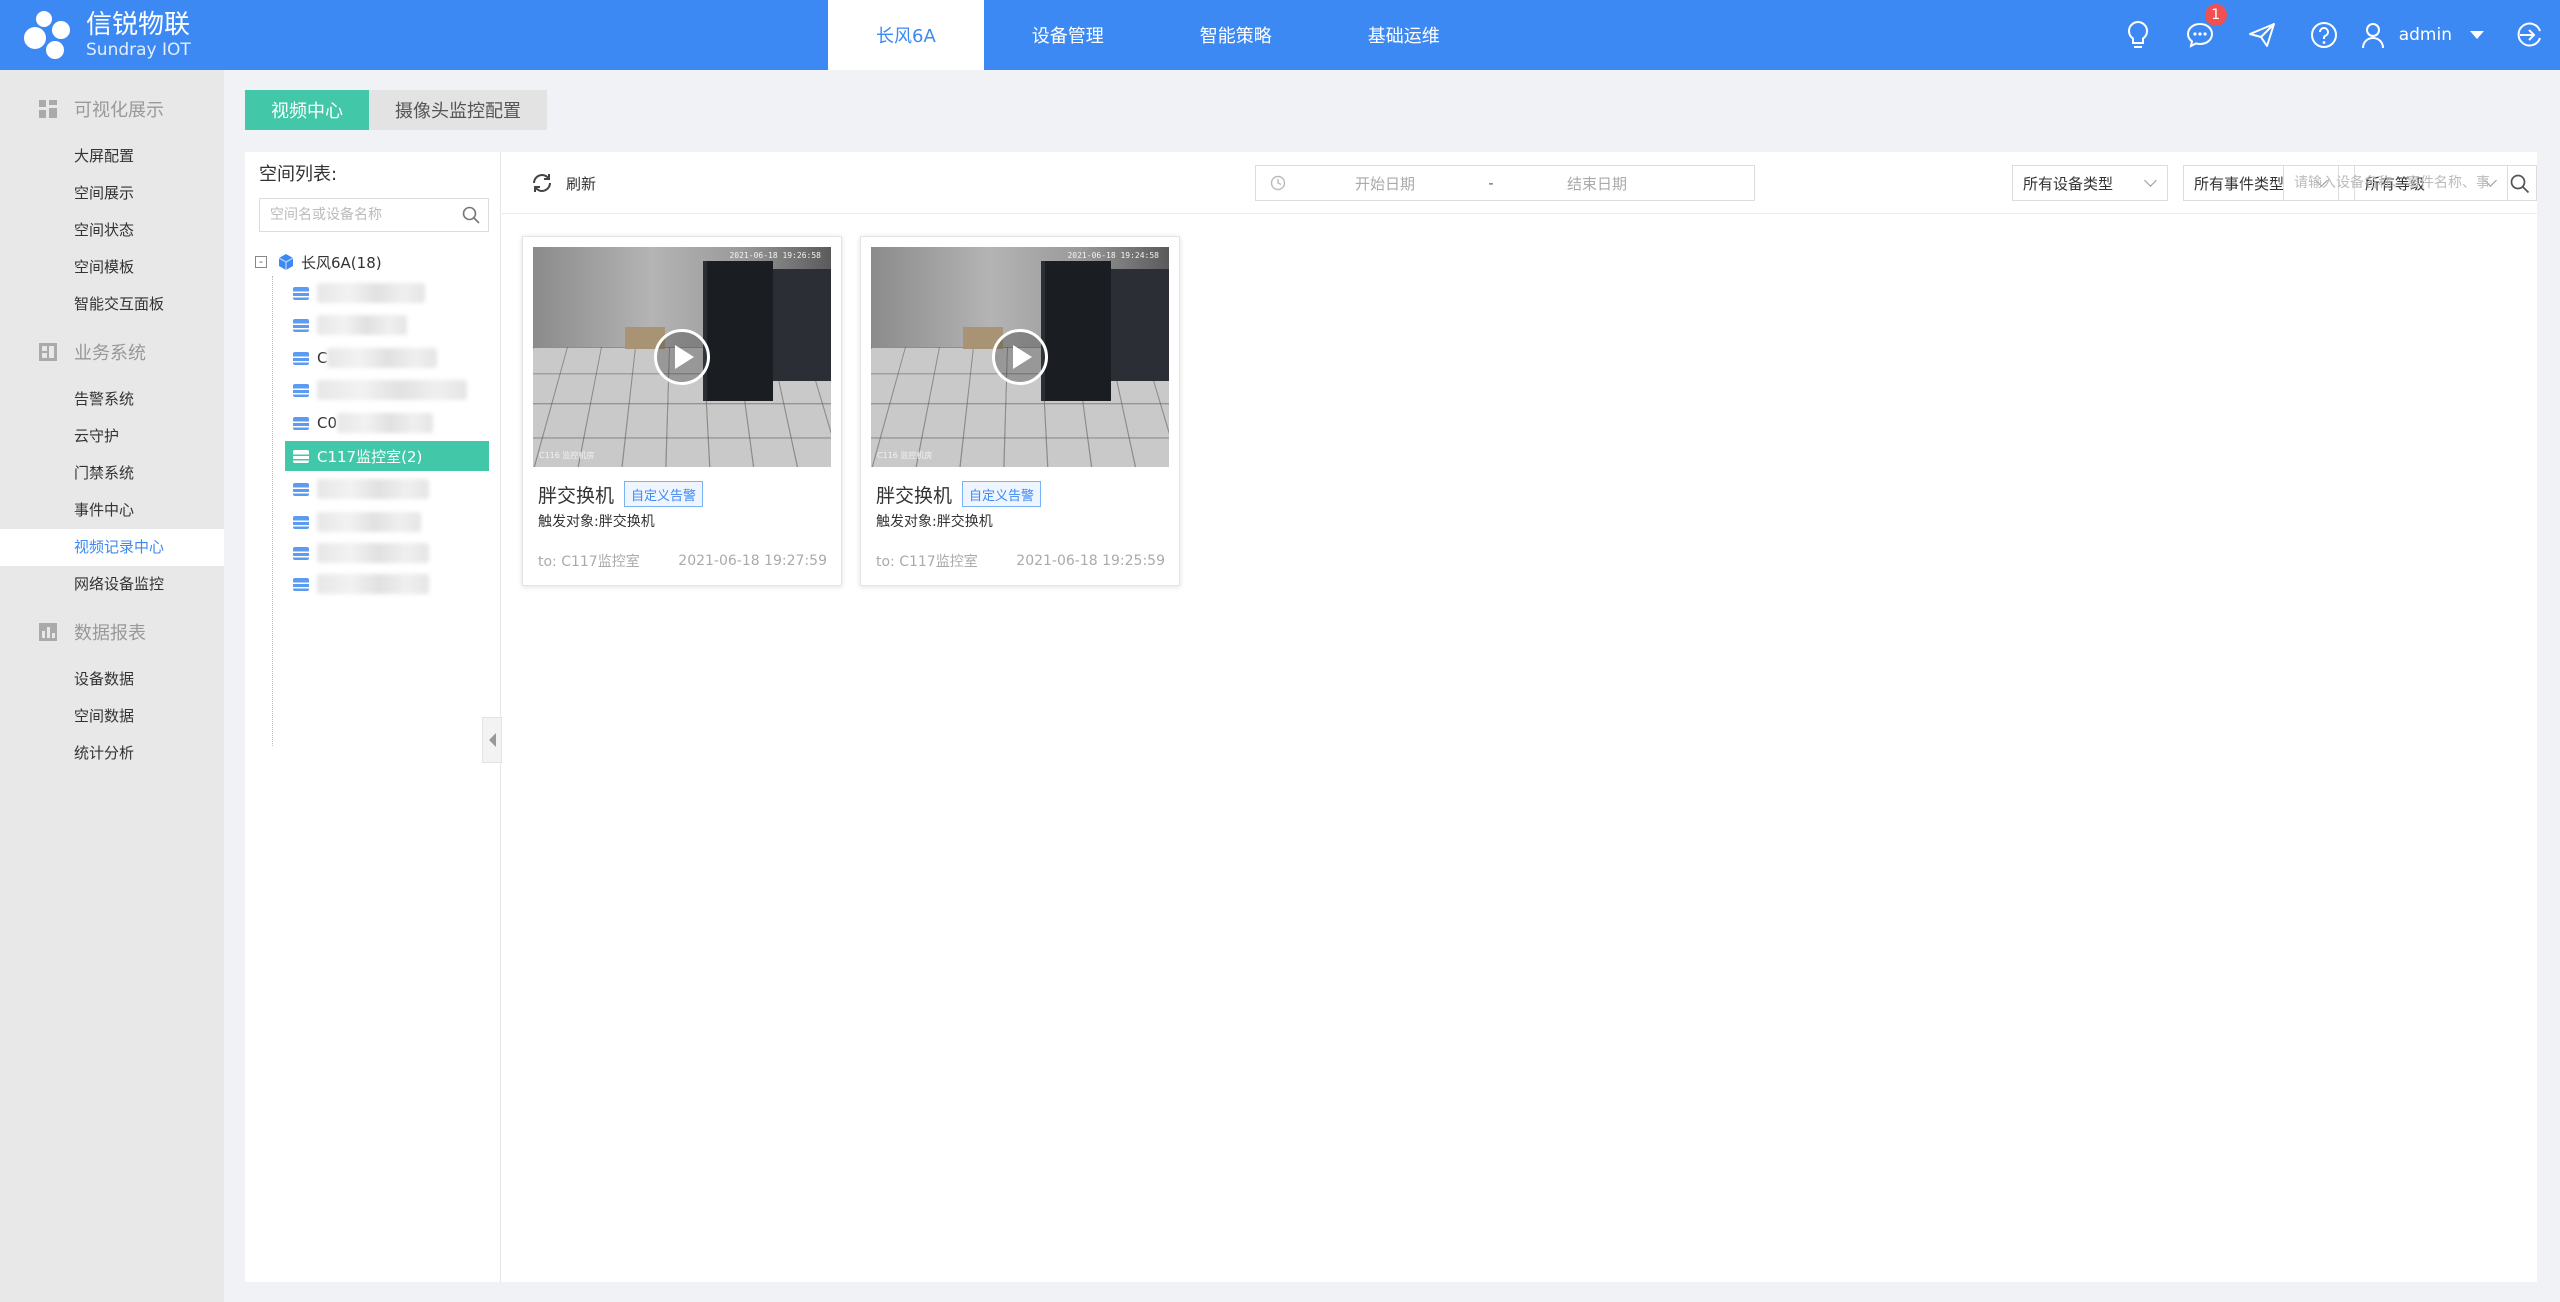 Image resolution: width=2560 pixels, height=1302 pixels. What do you see at coordinates (112, 156) in the screenshot?
I see `sidebar-item-screen-config: 大屏配置` at bounding box center [112, 156].